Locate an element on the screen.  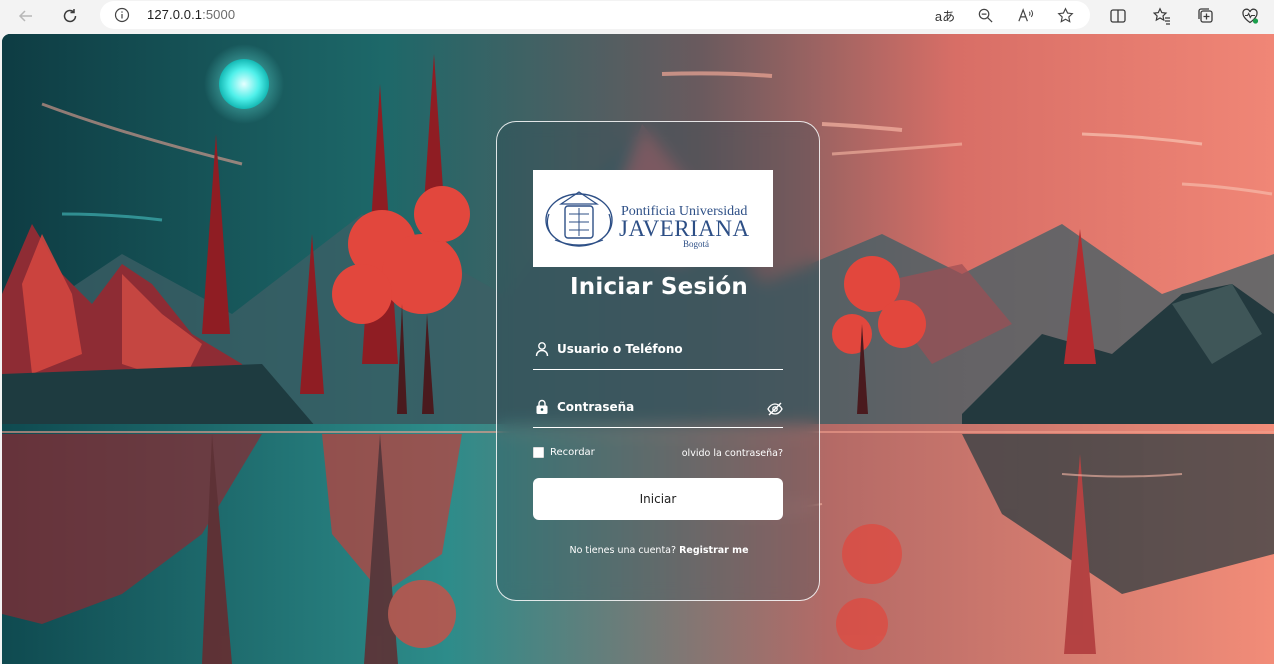
register-text: No tienes una cuenta? is located at coordinates (623, 550).